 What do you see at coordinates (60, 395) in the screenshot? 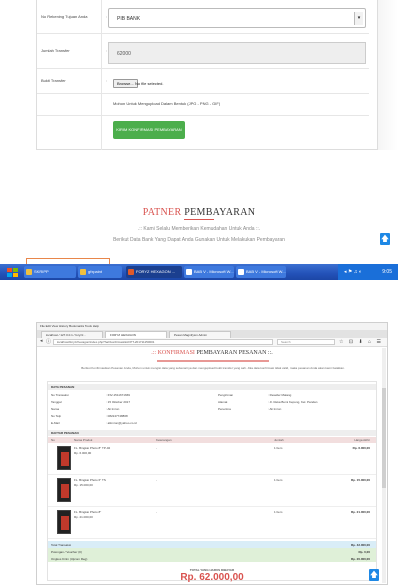
I see `info-key: No Transaksi` at bounding box center [60, 395].